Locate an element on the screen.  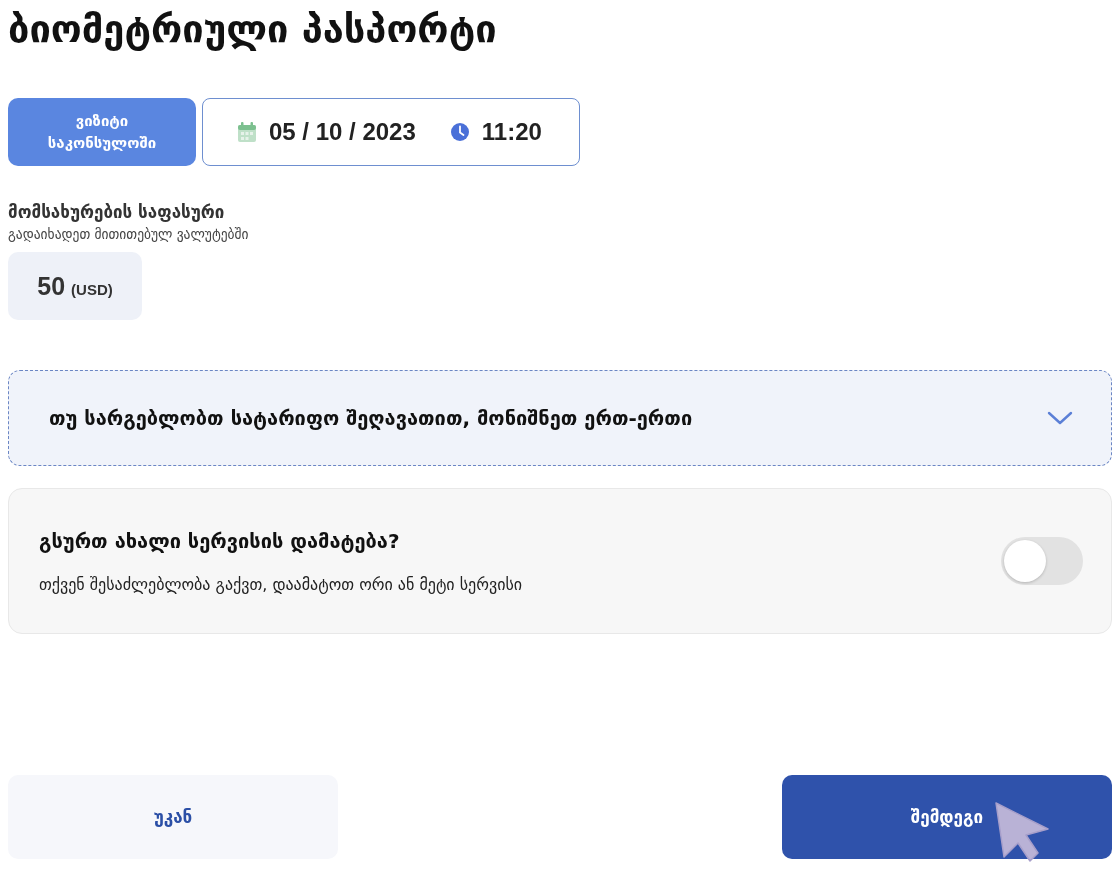
time-text: 11:20 is located at coordinates (511, 132).